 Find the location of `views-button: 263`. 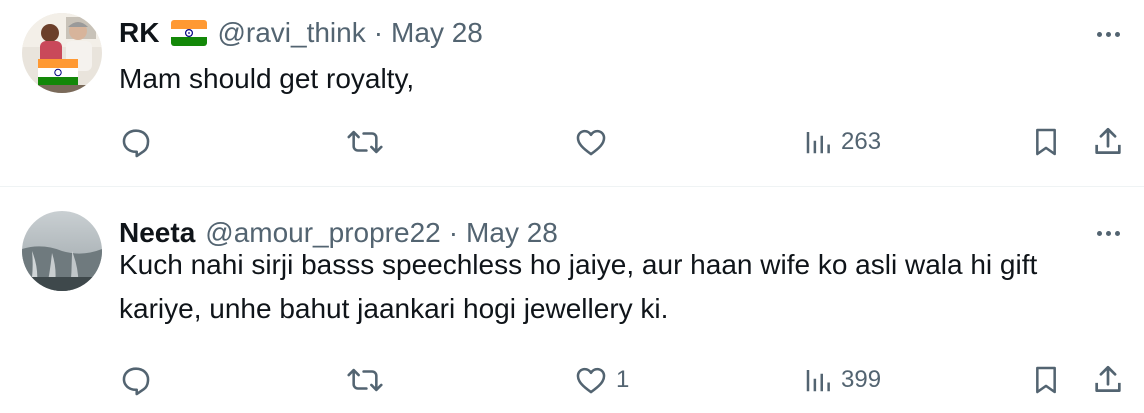

views-button: 263 is located at coordinates (842, 142).